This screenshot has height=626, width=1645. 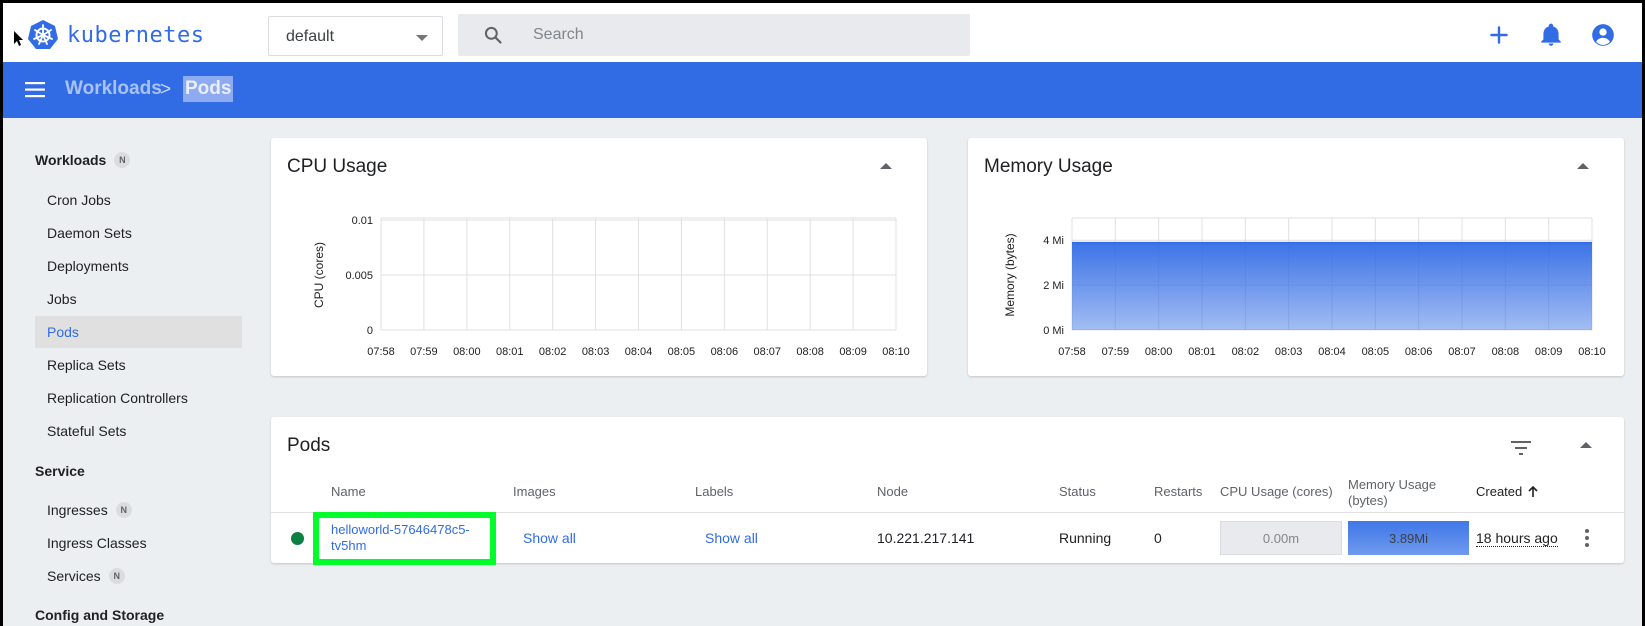 I want to click on search-icon, so click(x=493, y=35).